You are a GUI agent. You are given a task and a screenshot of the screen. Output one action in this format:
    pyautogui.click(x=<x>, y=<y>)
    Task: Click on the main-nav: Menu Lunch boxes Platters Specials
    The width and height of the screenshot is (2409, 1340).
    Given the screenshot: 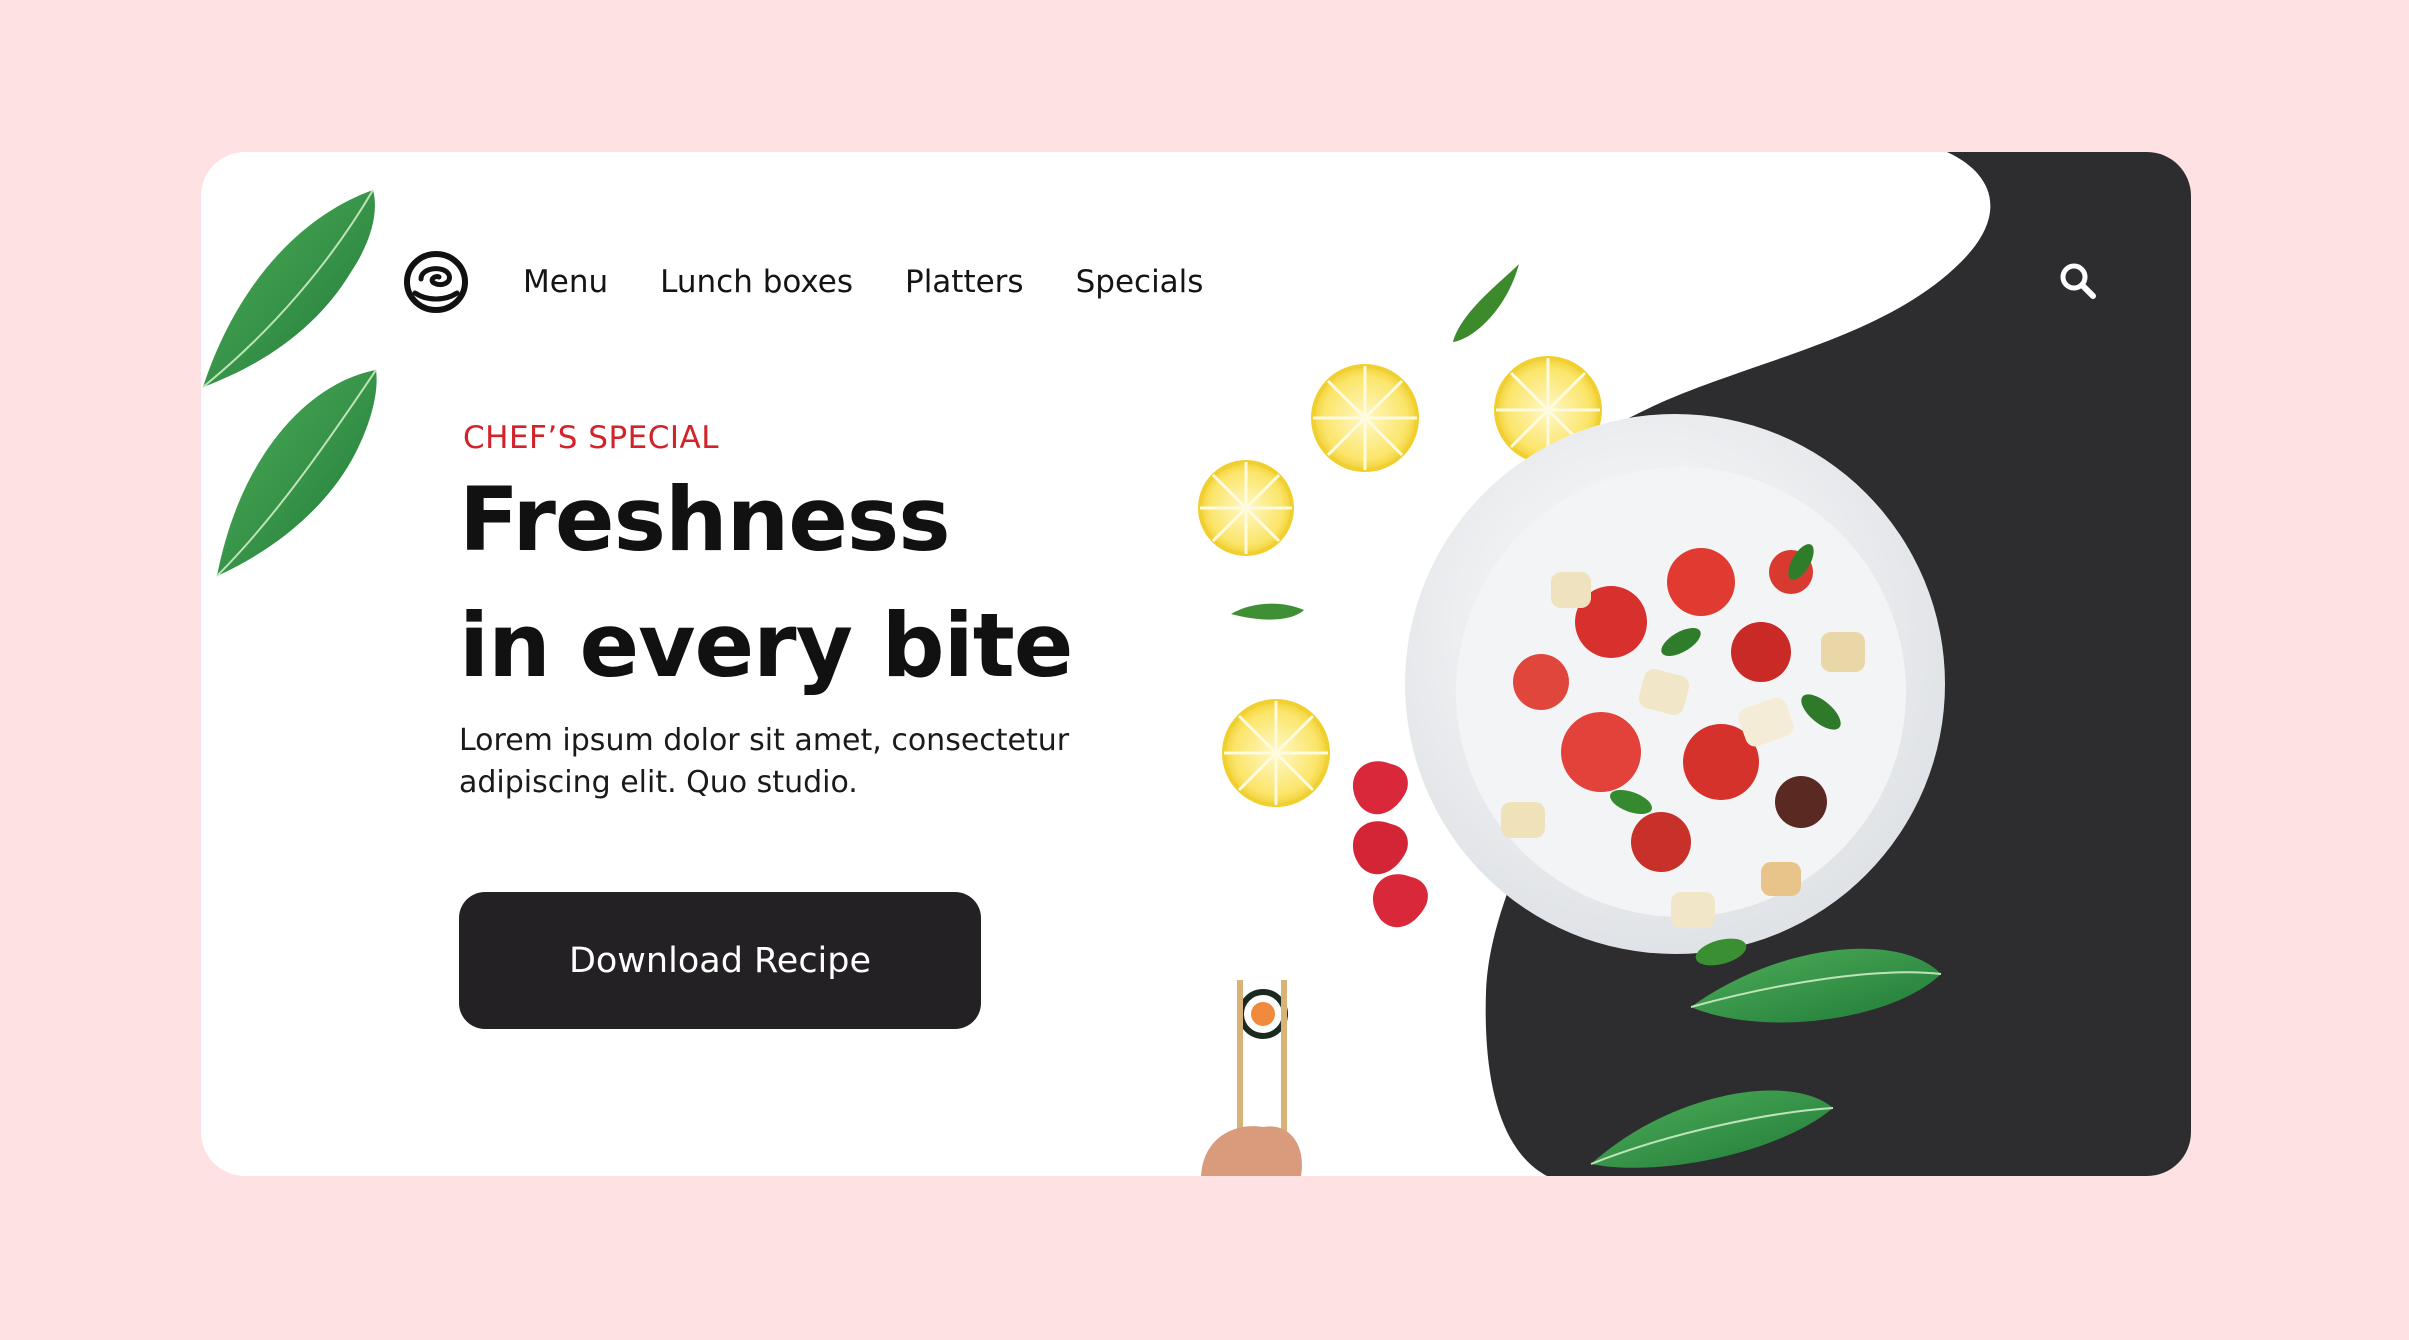 What is the action you would take?
    pyautogui.click(x=889, y=282)
    